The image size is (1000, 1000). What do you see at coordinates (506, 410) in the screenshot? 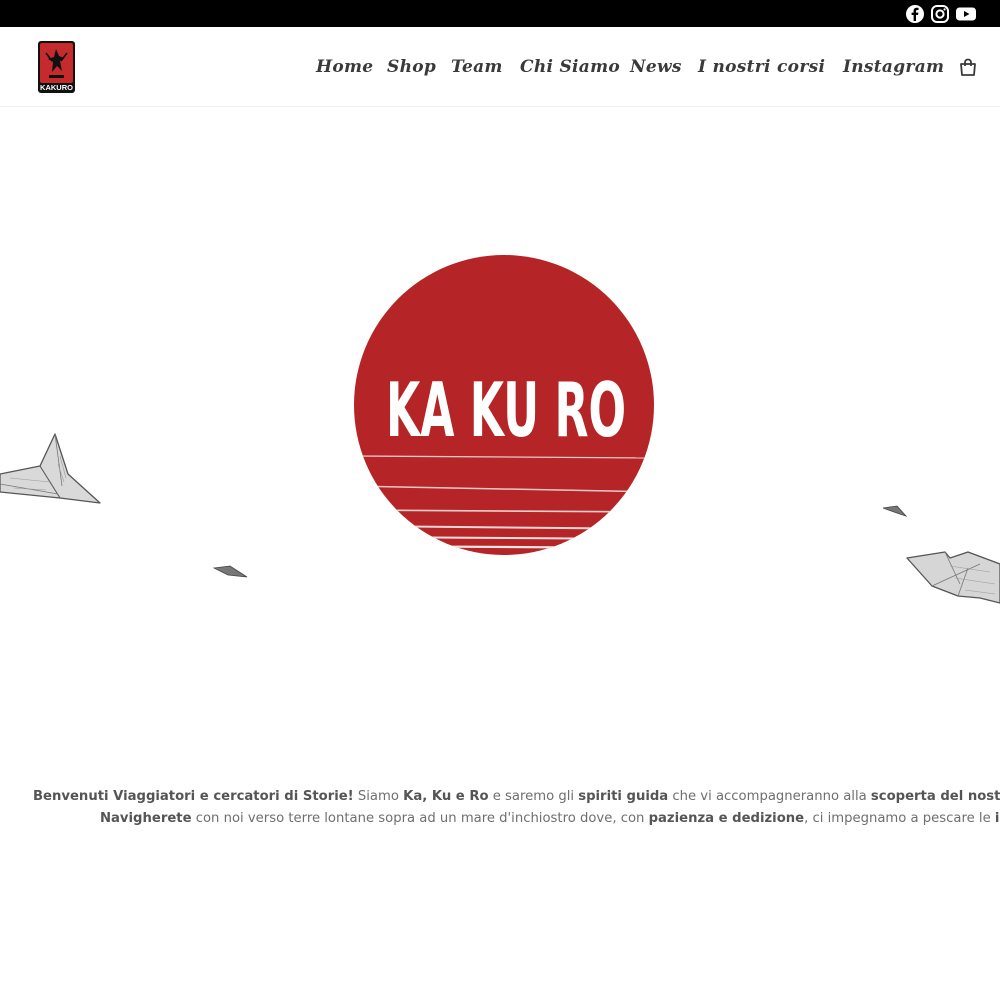
I see `hero-title: KA KU RO` at bounding box center [506, 410].